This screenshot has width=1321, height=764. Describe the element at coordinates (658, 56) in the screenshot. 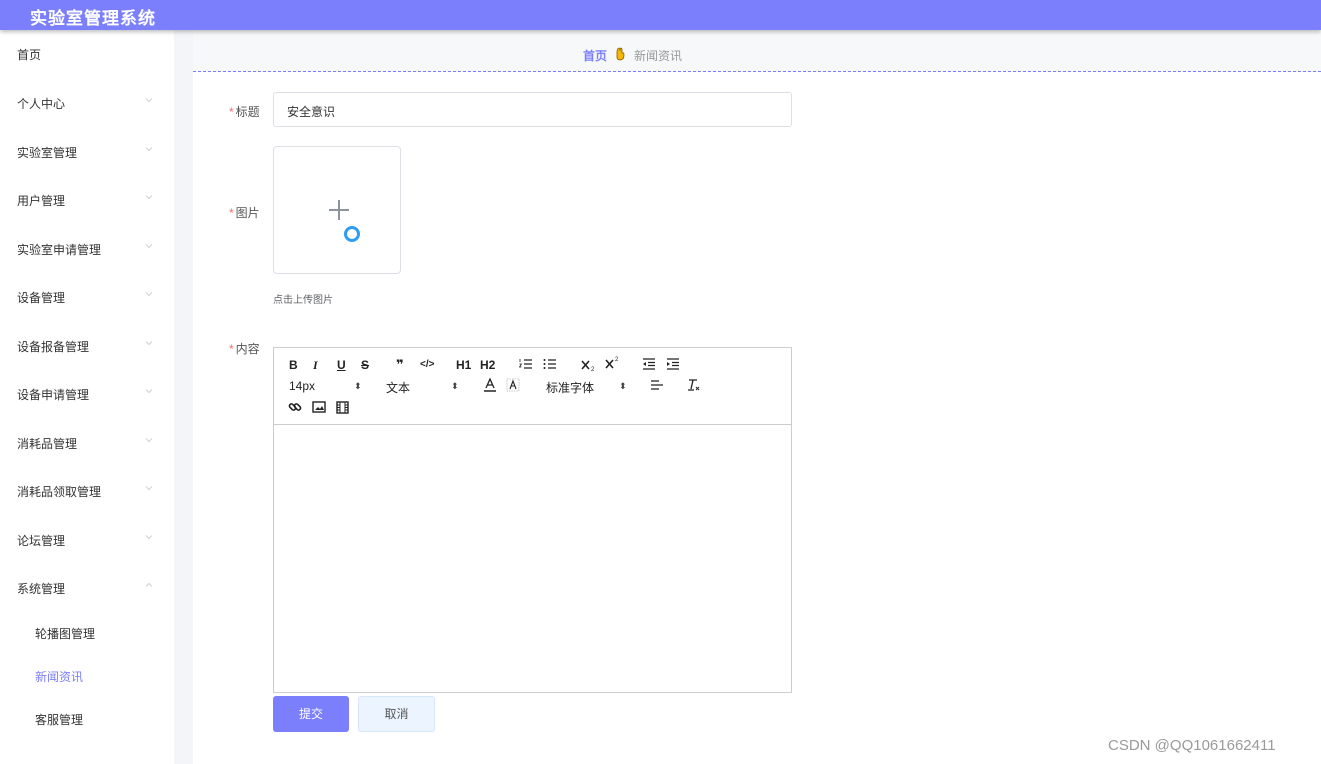

I see `breadcrumb-current: 新闻资讯` at that location.